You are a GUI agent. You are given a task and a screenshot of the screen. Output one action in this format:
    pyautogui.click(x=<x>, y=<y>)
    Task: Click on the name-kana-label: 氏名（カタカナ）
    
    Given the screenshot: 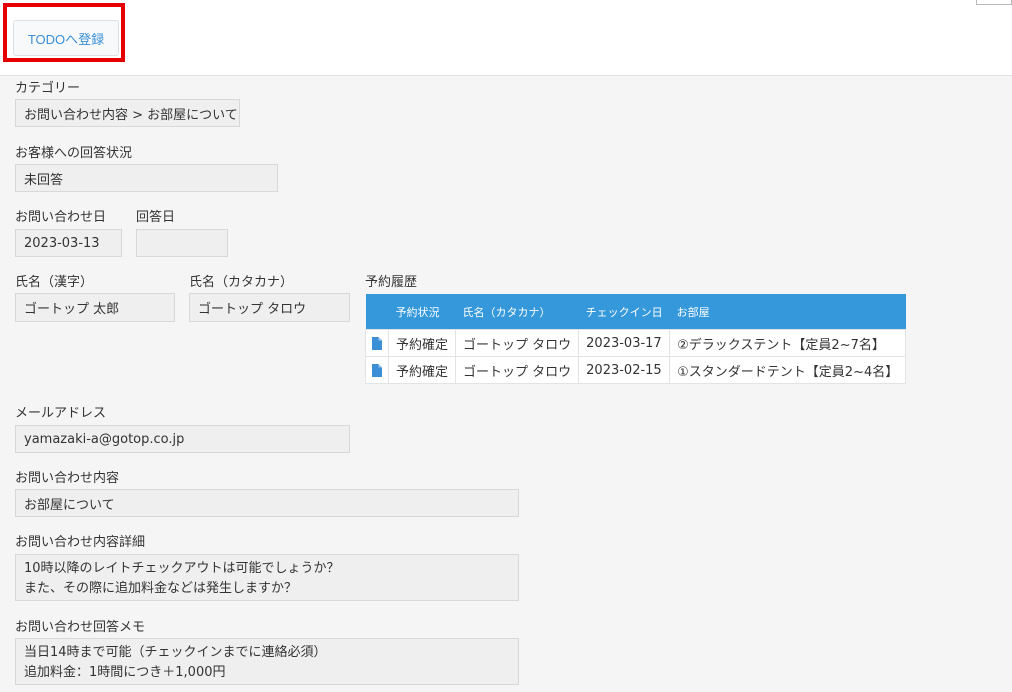 What is the action you would take?
    pyautogui.click(x=241, y=282)
    